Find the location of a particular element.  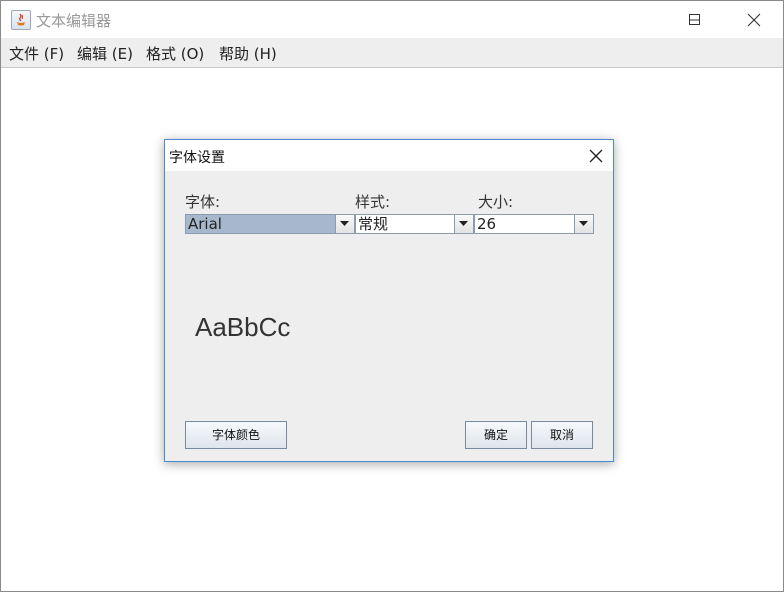

menu-format: 格式 (O) is located at coordinates (175, 53).